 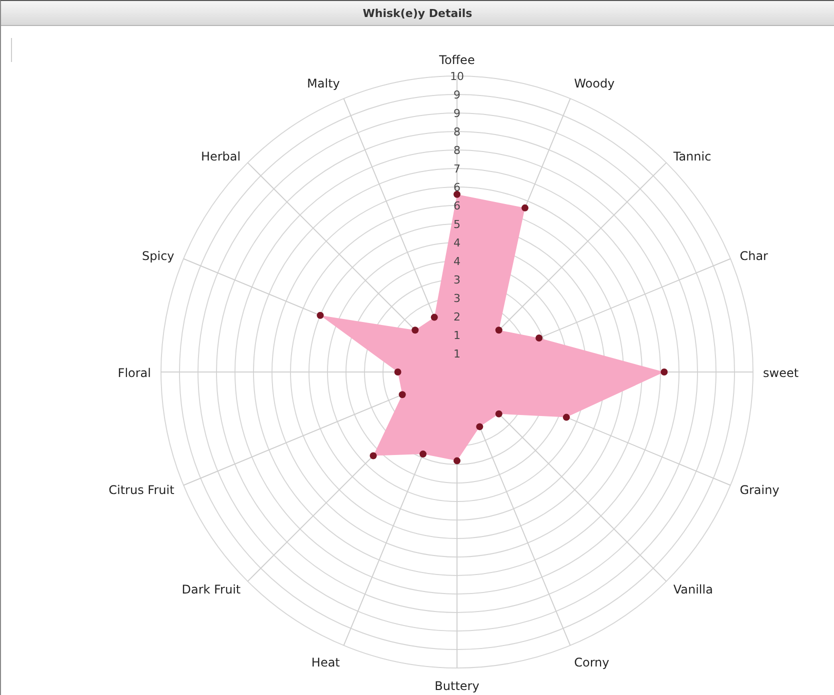 What do you see at coordinates (457, 317) in the screenshot?
I see `tick-label: 2` at bounding box center [457, 317].